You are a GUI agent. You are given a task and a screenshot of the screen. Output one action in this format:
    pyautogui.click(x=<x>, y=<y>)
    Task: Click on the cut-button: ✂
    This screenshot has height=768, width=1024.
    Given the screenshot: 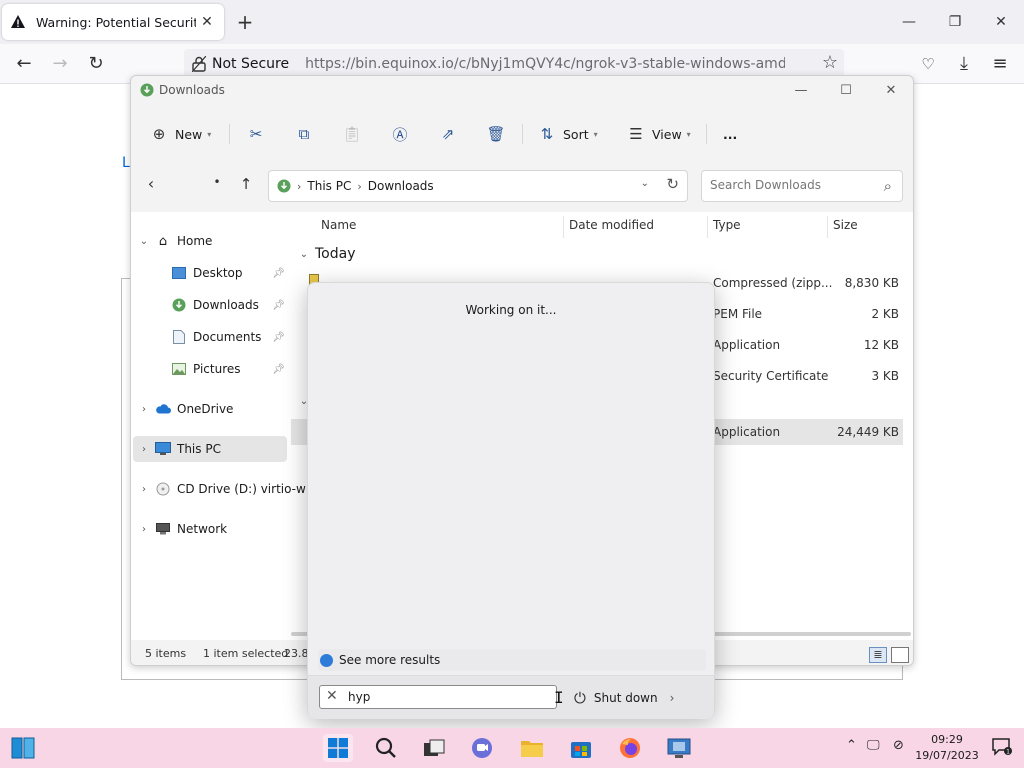 What is the action you would take?
    pyautogui.click(x=256, y=134)
    